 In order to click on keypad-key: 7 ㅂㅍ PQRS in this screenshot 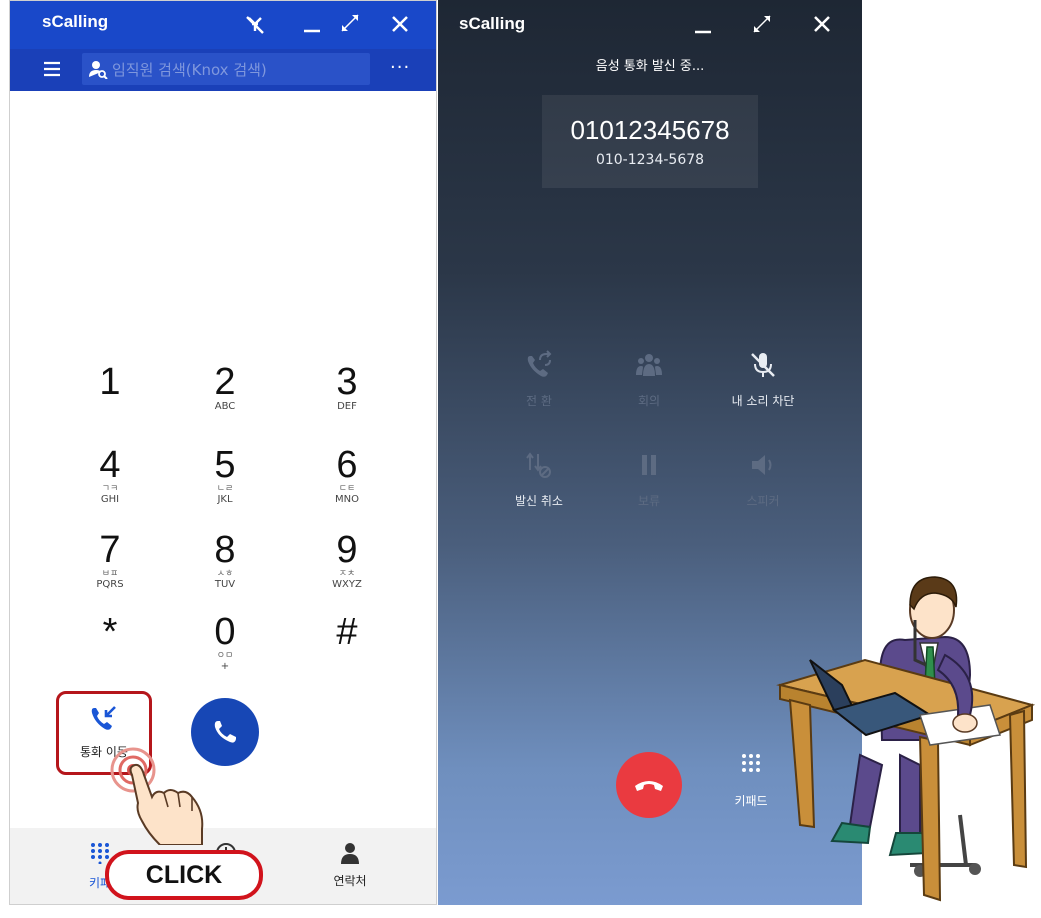, I will do `click(110, 560)`.